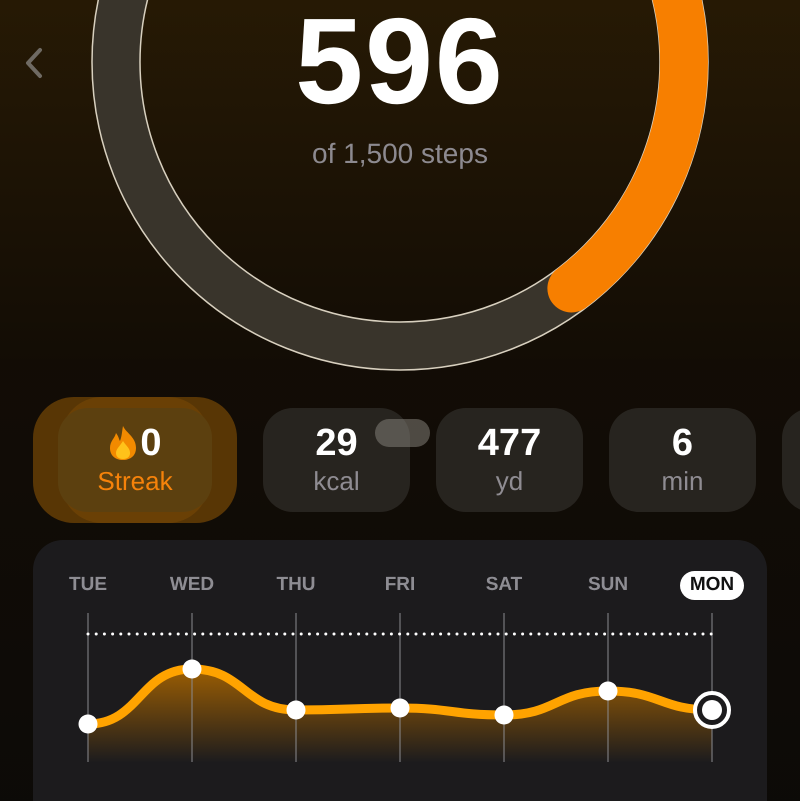  Describe the element at coordinates (336, 443) in the screenshot. I see `stat-value: 29` at that location.